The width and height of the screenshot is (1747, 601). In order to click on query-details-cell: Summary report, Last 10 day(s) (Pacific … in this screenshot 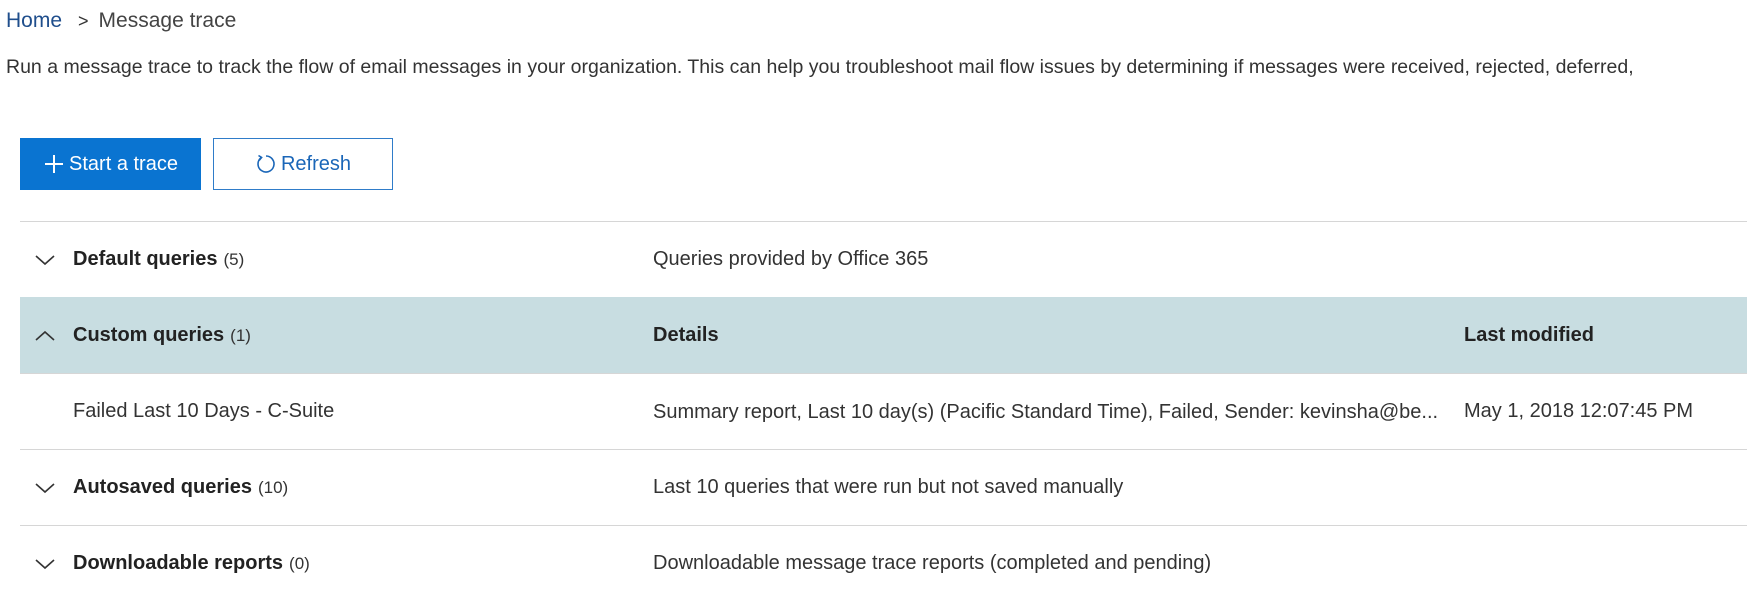, I will do `click(1060, 411)`.